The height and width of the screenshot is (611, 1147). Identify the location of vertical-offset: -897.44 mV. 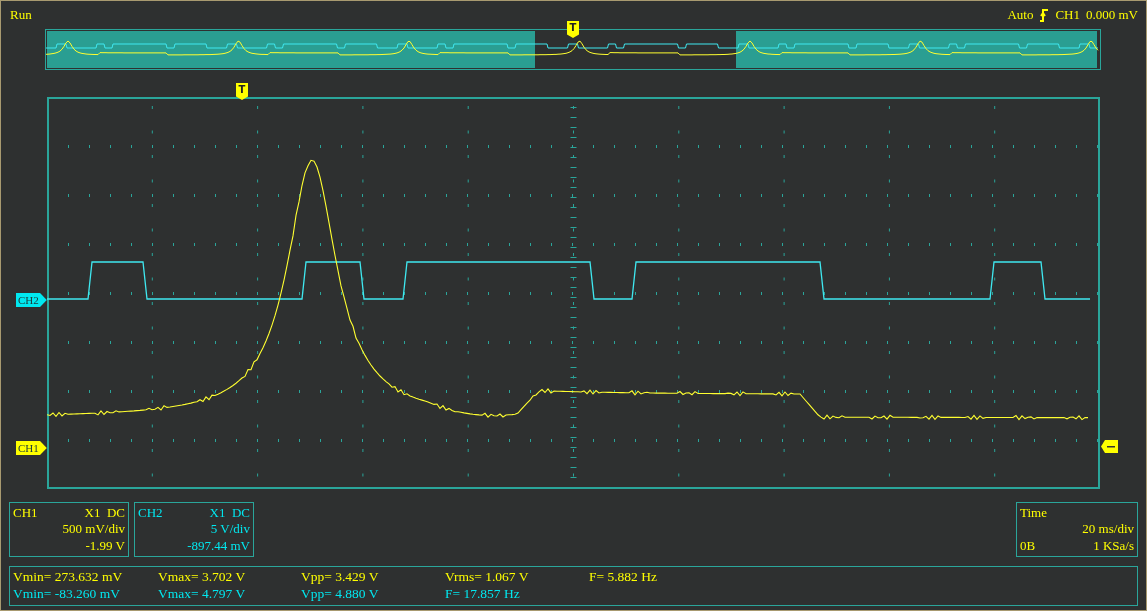
(218, 545).